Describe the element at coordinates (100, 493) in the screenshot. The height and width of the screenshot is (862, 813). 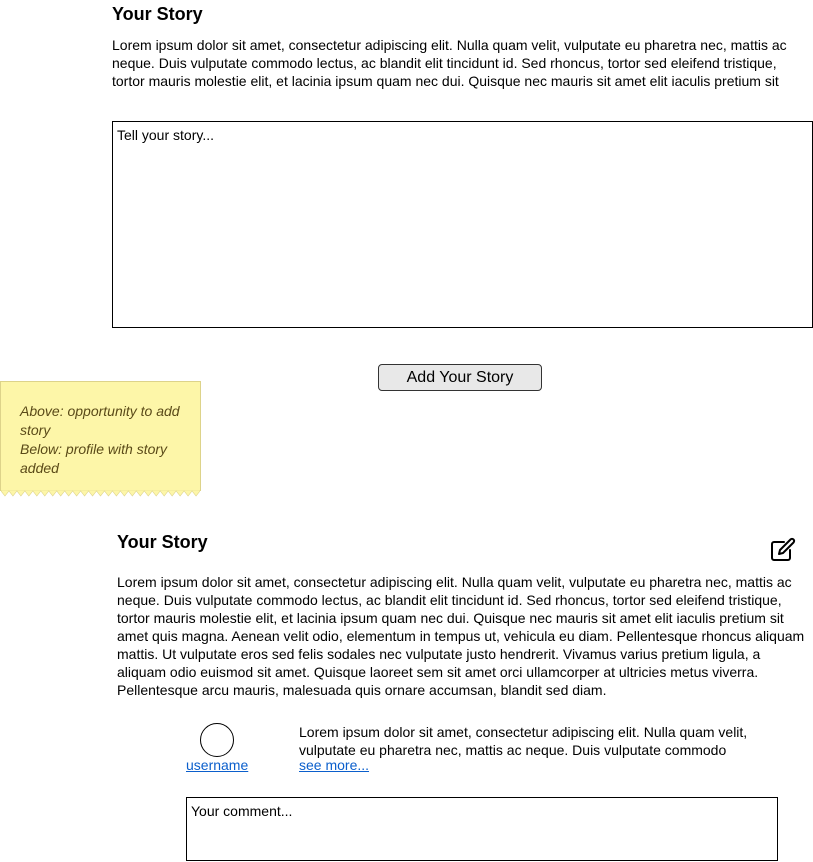
I see `sticky-note-torn-edge` at that location.